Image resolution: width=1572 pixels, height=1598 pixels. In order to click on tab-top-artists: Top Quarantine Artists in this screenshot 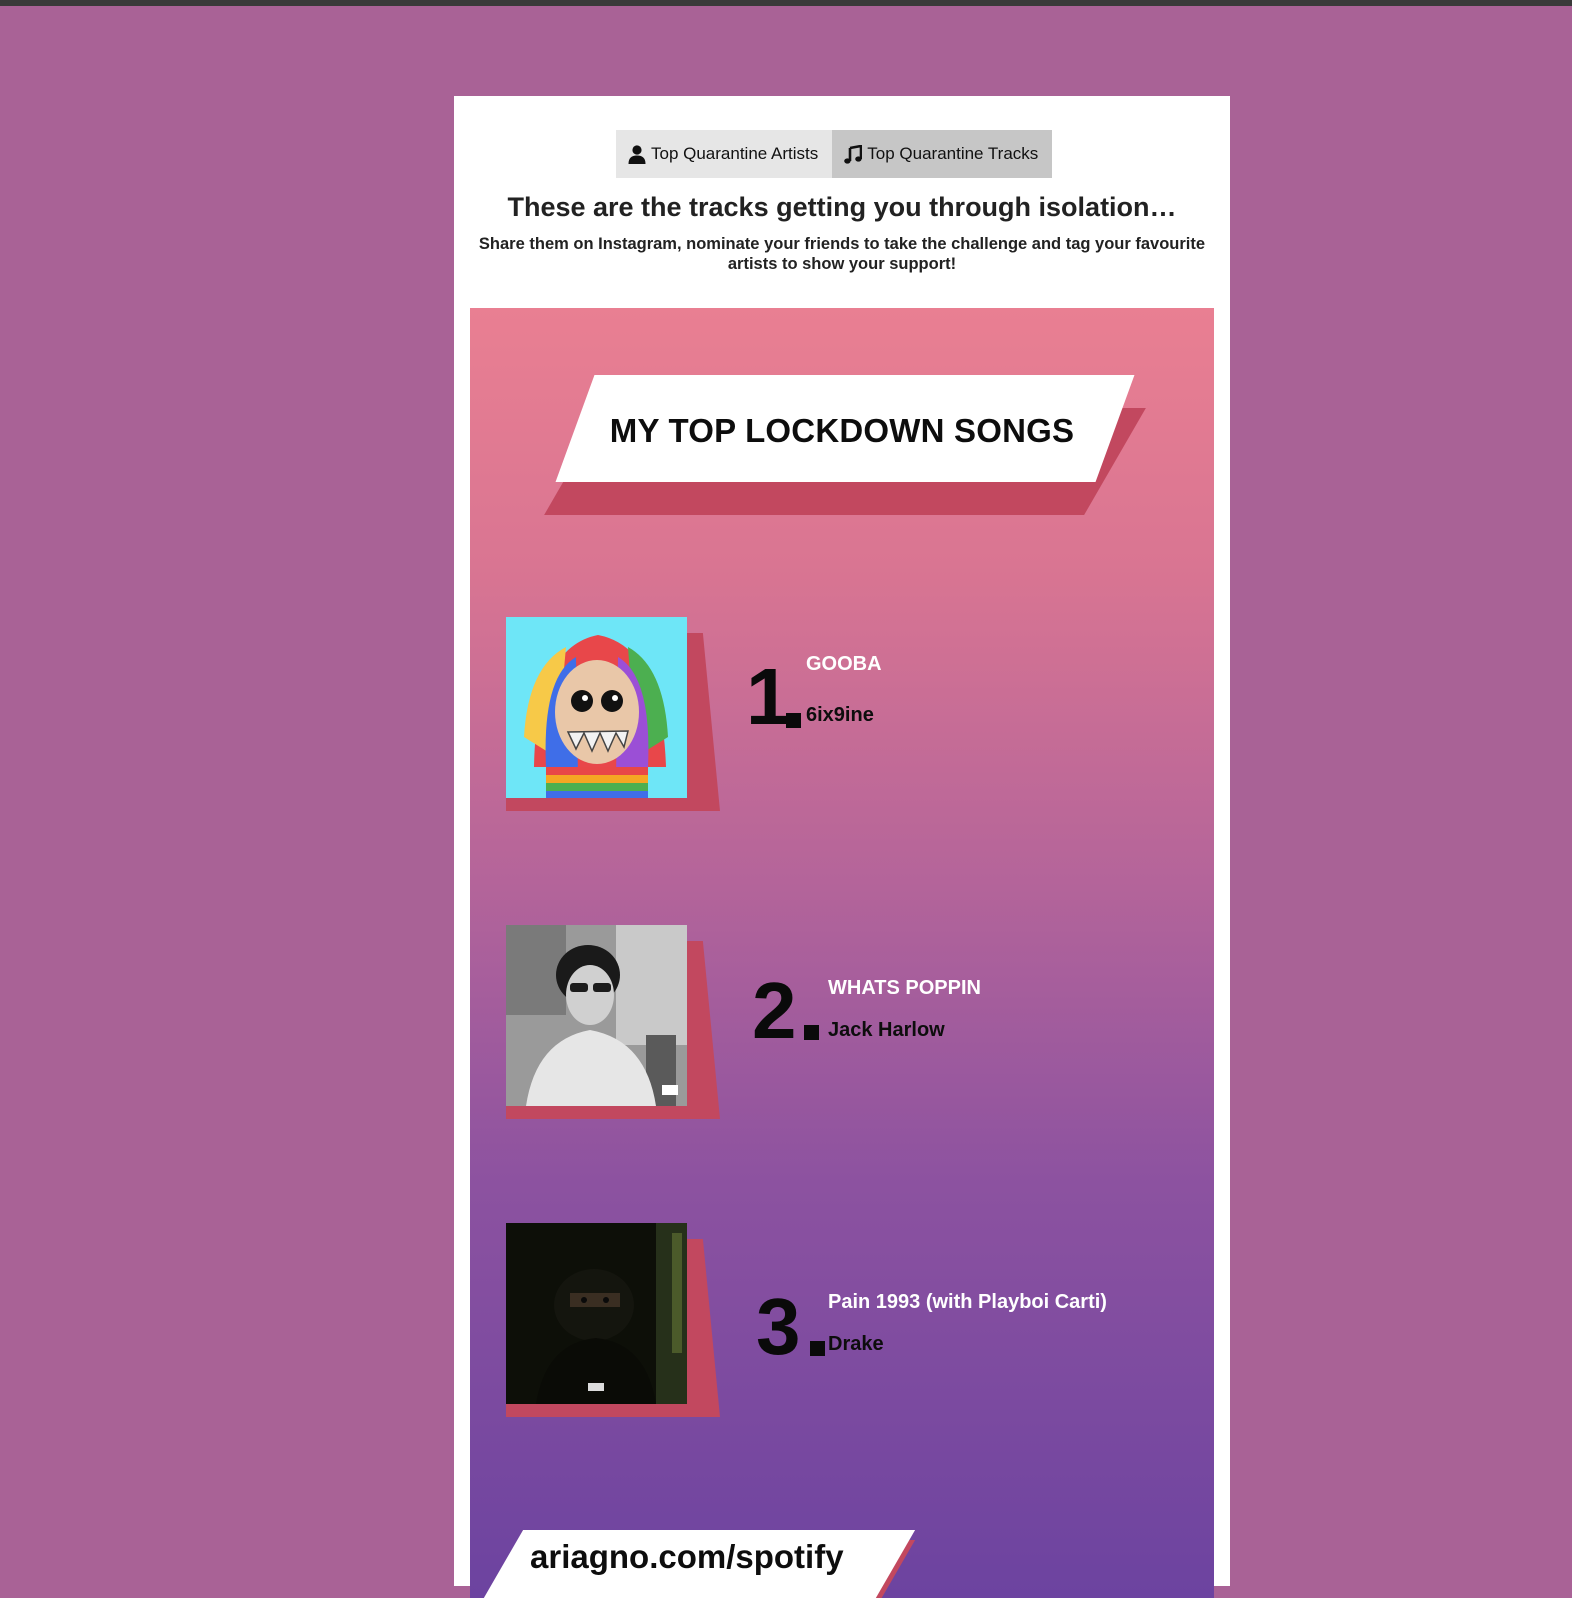, I will do `click(724, 154)`.